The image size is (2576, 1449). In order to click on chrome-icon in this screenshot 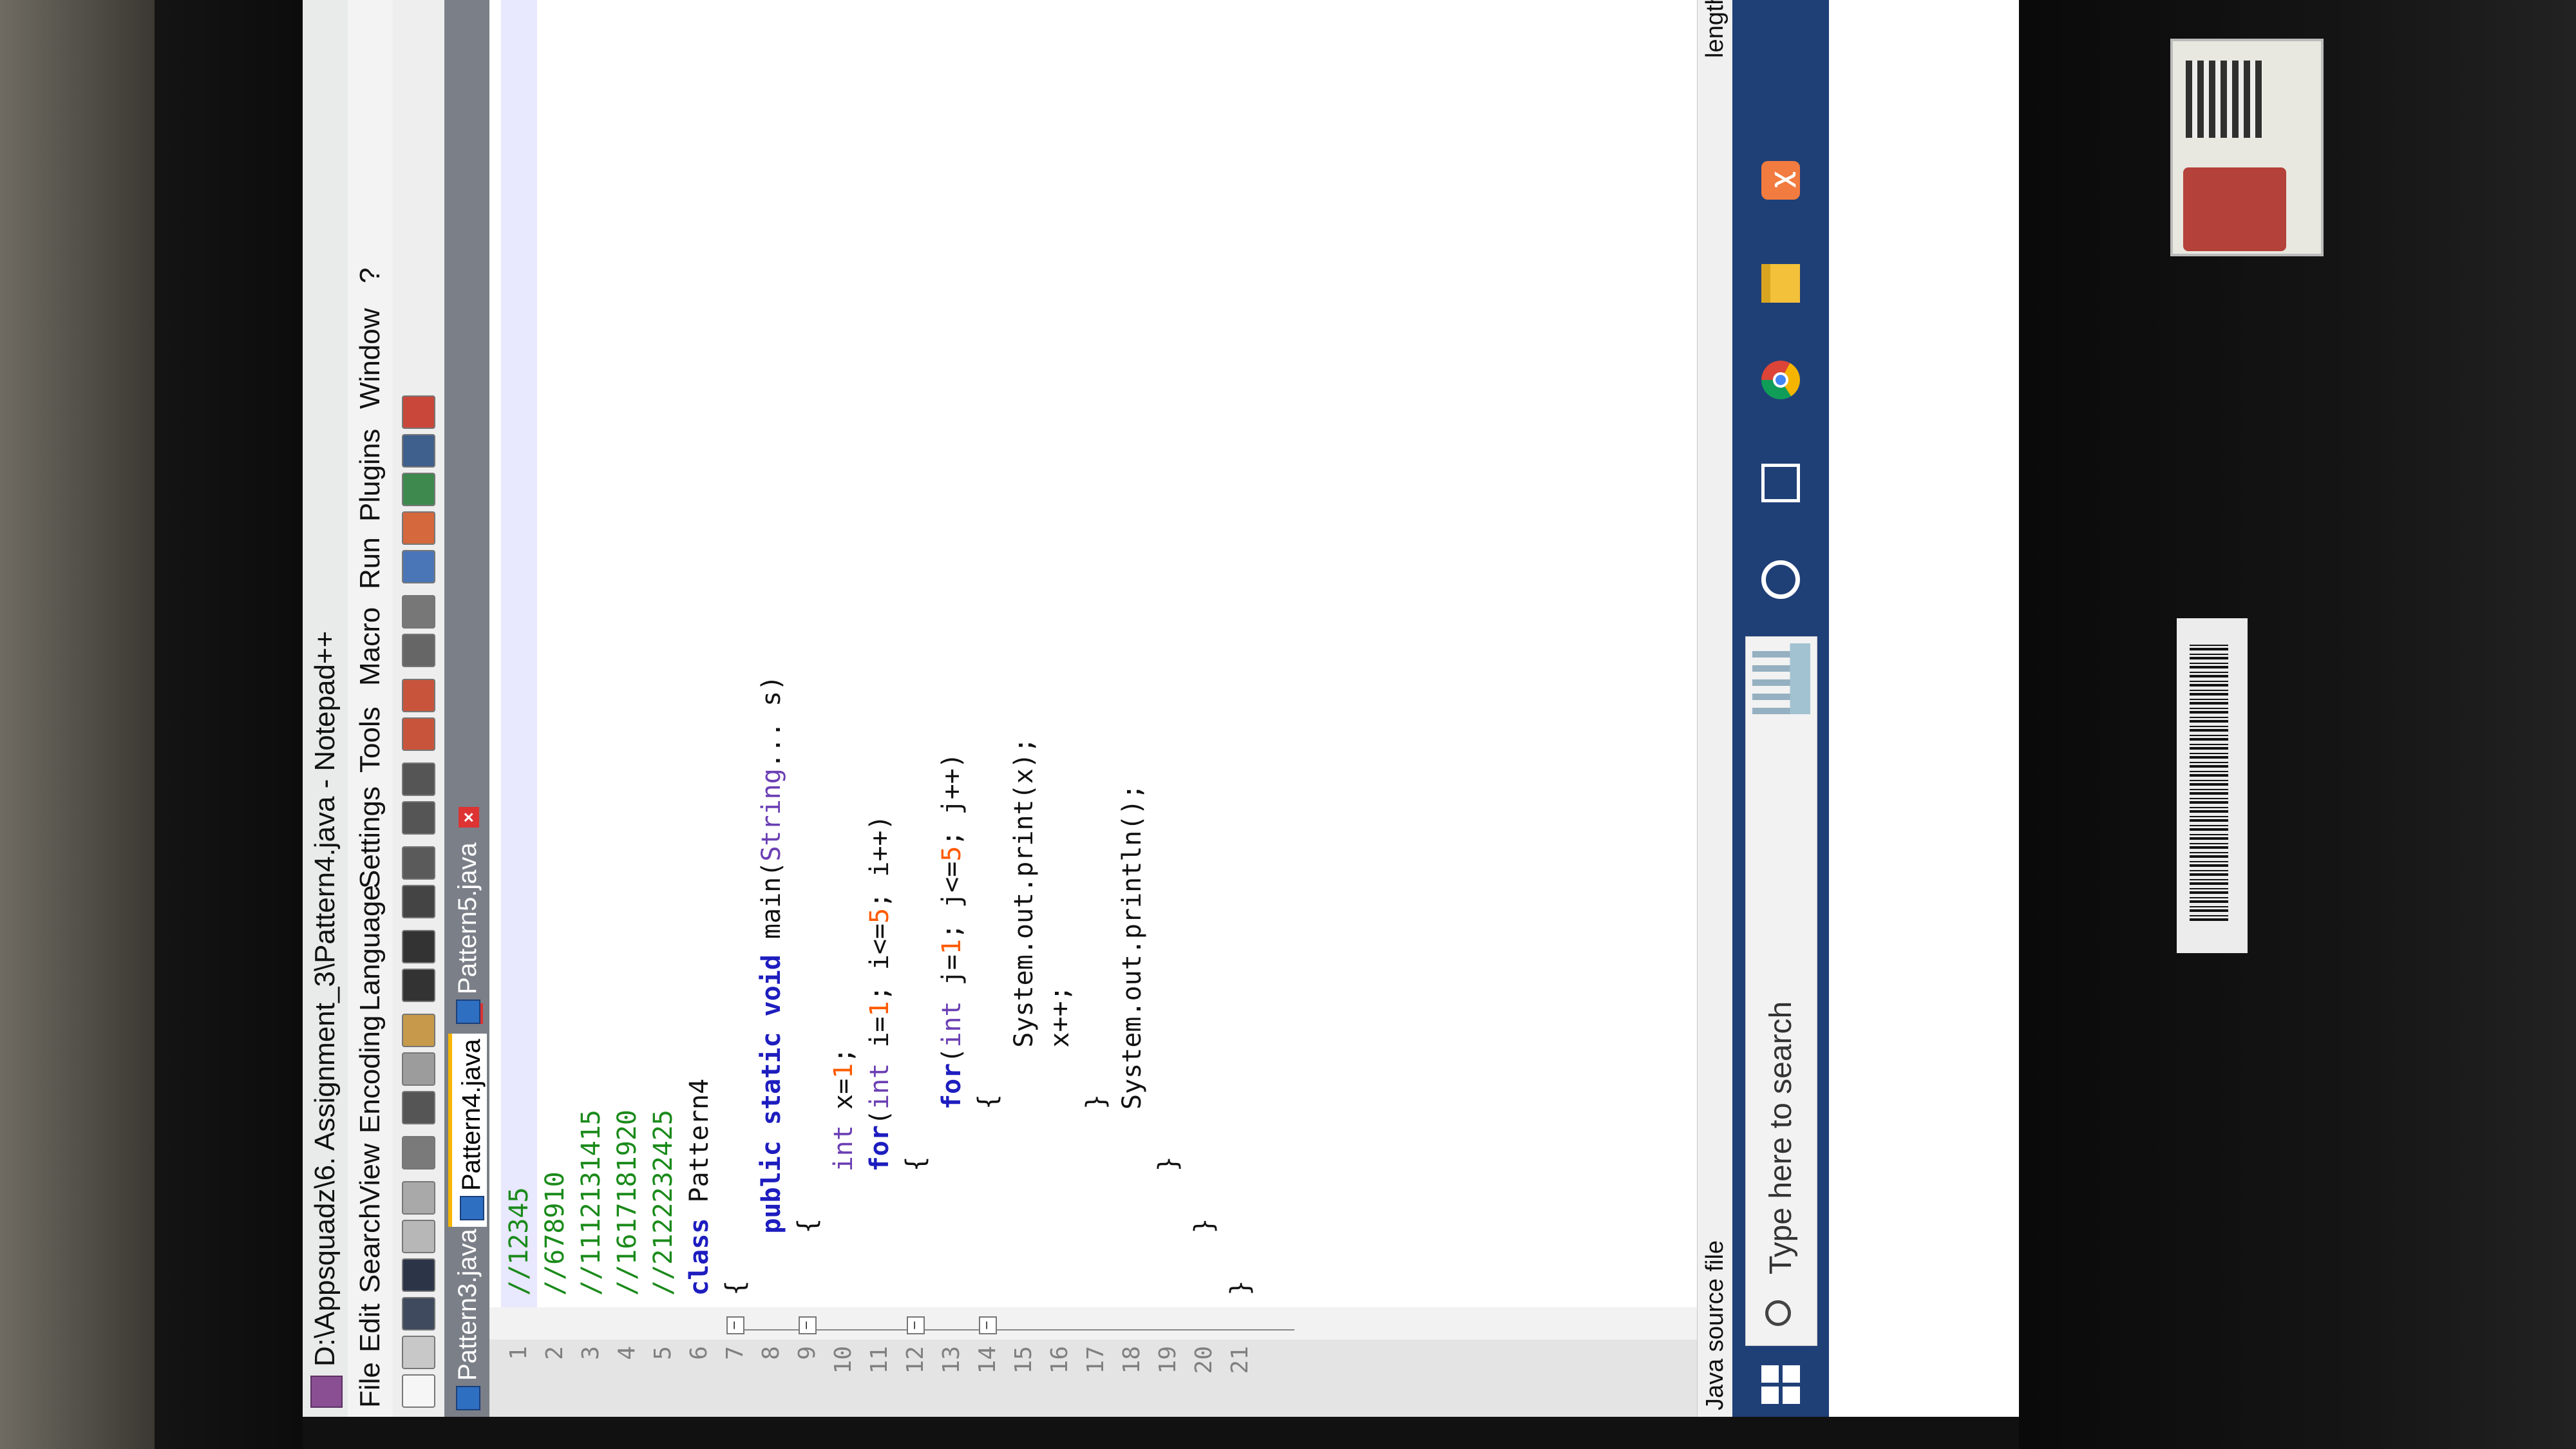, I will do `click(1781, 380)`.